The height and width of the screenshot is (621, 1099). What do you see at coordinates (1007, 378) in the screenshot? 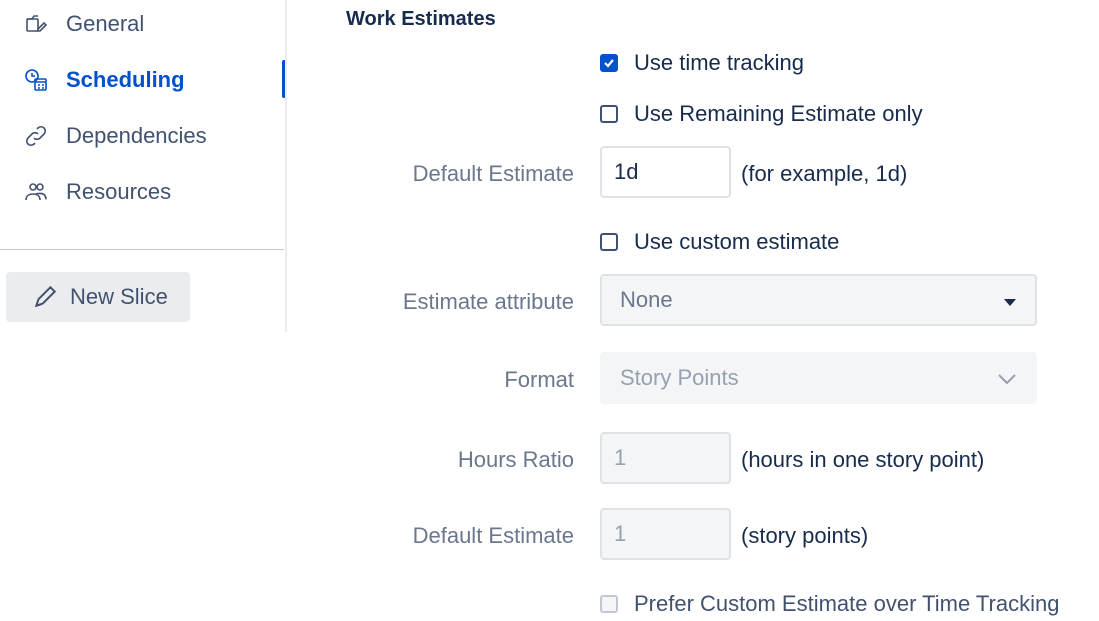
I see `chevron-down-icon` at bounding box center [1007, 378].